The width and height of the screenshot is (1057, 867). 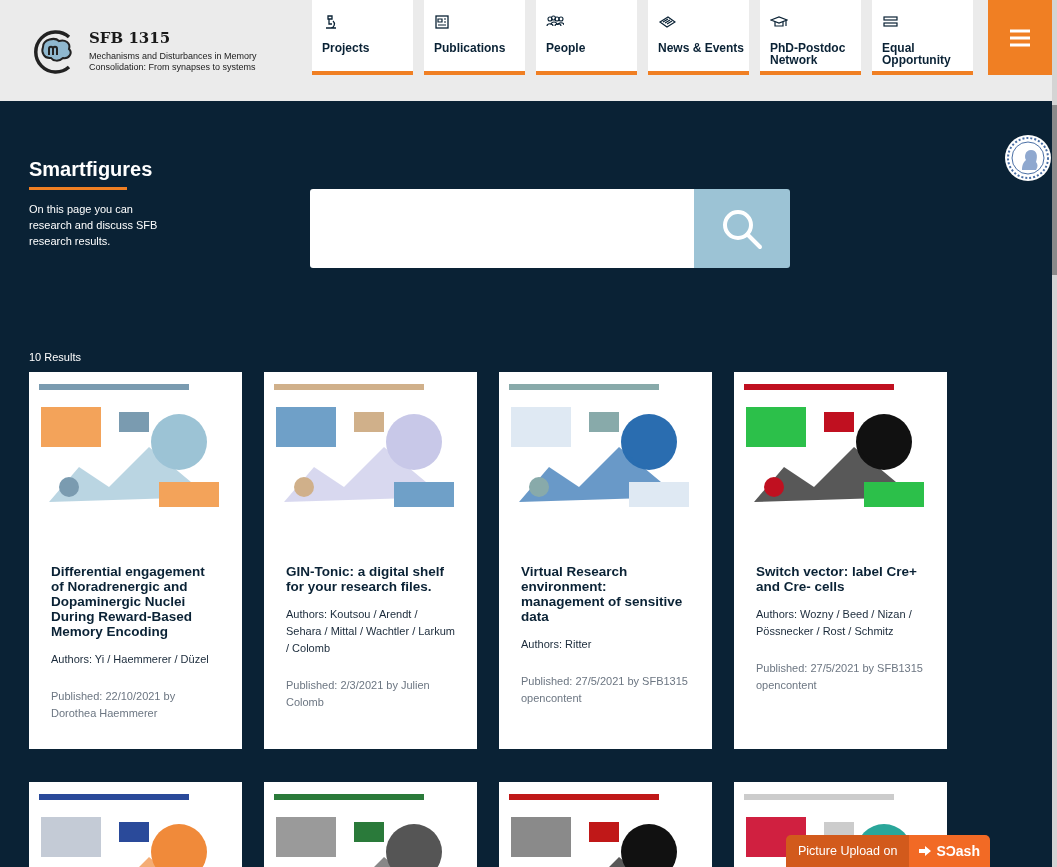 What do you see at coordinates (55, 357) in the screenshot?
I see `results-count: 10 Results` at bounding box center [55, 357].